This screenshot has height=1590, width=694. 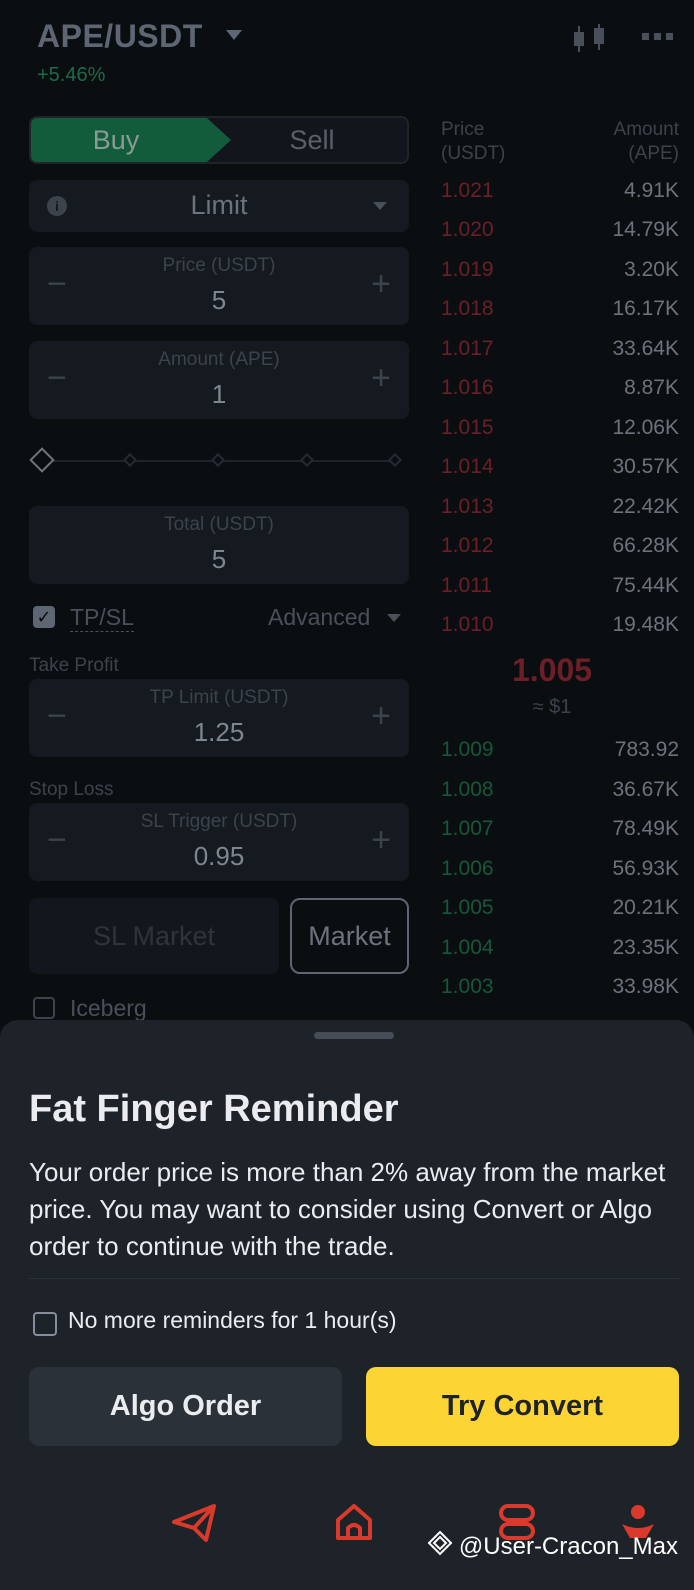 I want to click on take-profit-label: Take Profit, so click(x=74, y=665).